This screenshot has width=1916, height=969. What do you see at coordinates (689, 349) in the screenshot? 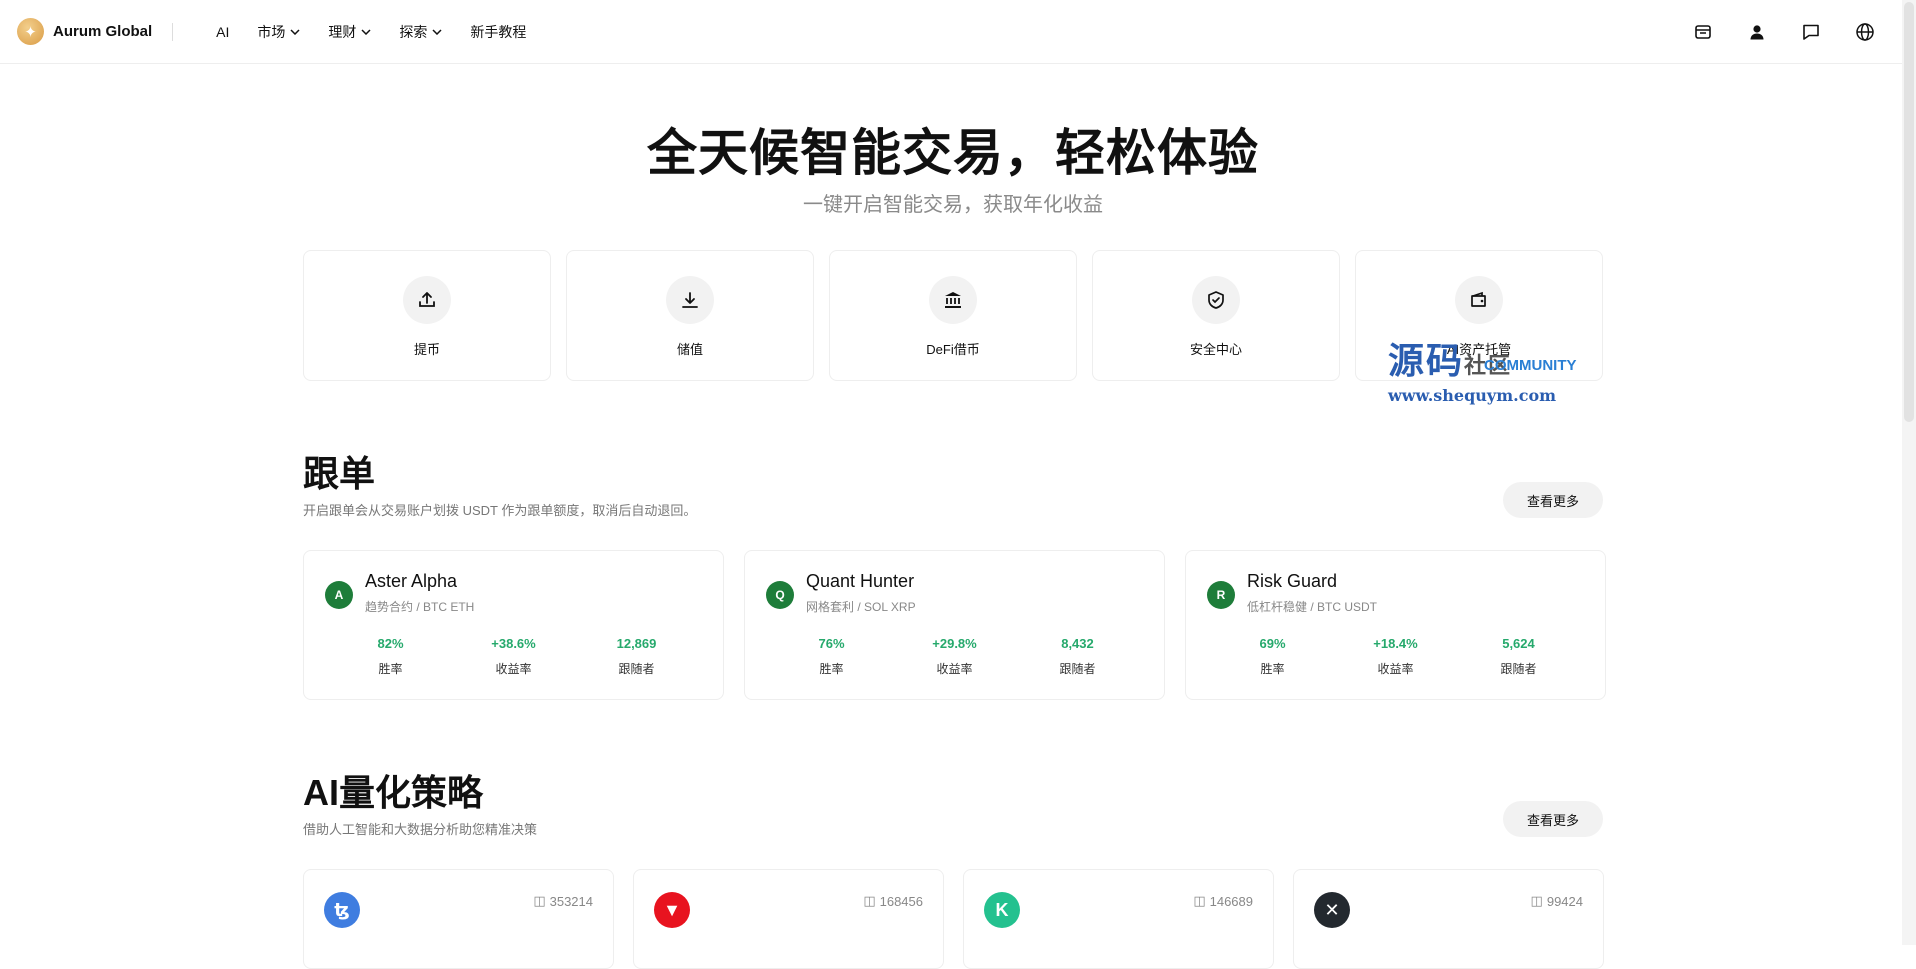
I see `quick-action-label: 储值` at bounding box center [689, 349].